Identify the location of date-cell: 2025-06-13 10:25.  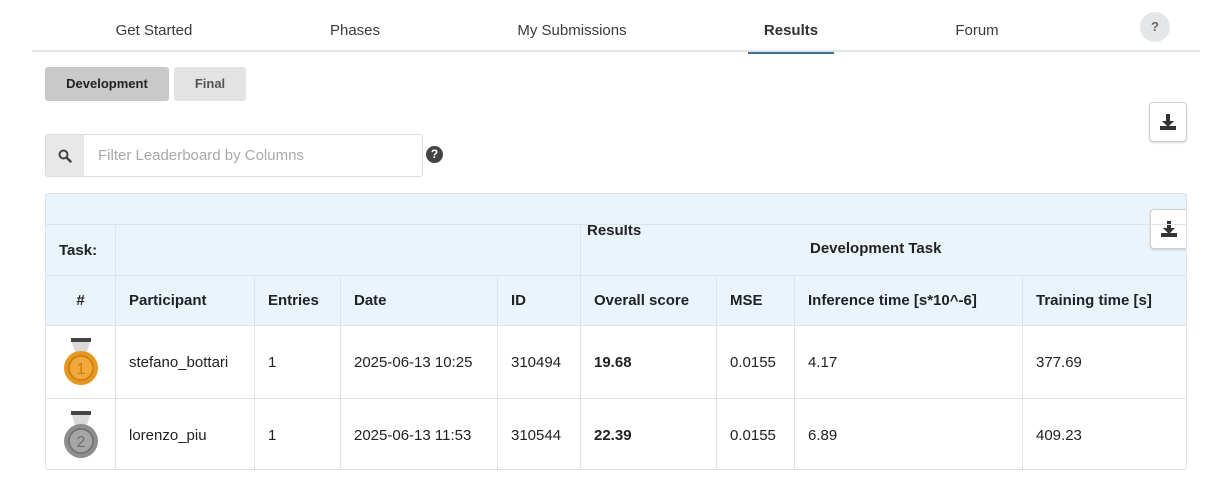
(418, 362).